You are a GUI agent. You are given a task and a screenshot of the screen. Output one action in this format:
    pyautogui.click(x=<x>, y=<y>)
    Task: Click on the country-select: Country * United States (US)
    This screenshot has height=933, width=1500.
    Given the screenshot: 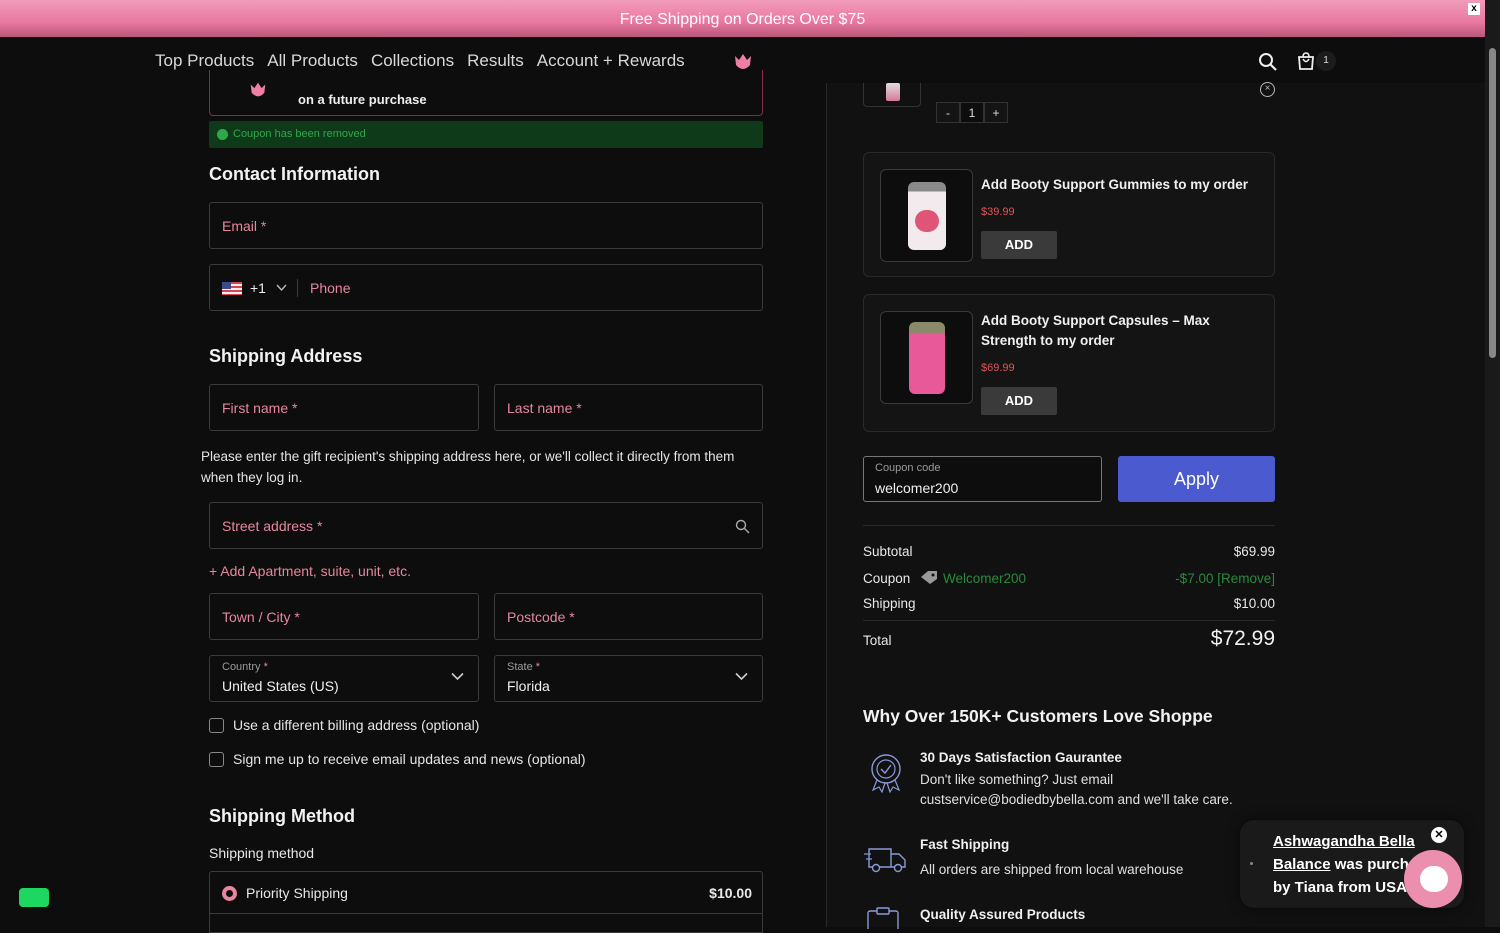 What is the action you would take?
    pyautogui.click(x=344, y=678)
    